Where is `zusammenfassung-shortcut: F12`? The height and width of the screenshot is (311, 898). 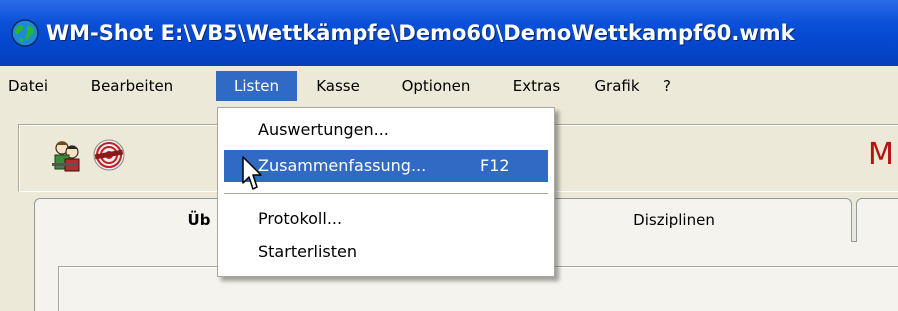
zusammenfassung-shortcut: F12 is located at coordinates (495, 165).